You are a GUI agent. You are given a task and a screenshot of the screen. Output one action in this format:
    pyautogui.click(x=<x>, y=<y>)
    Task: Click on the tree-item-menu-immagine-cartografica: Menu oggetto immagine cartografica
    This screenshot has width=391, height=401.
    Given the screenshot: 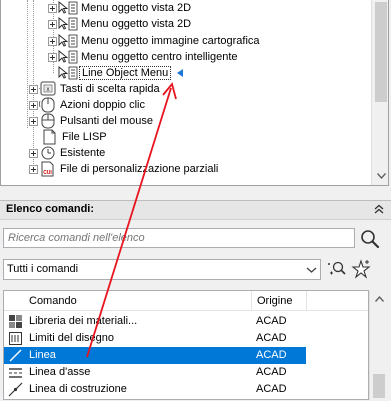 What is the action you would take?
    pyautogui.click(x=155, y=41)
    